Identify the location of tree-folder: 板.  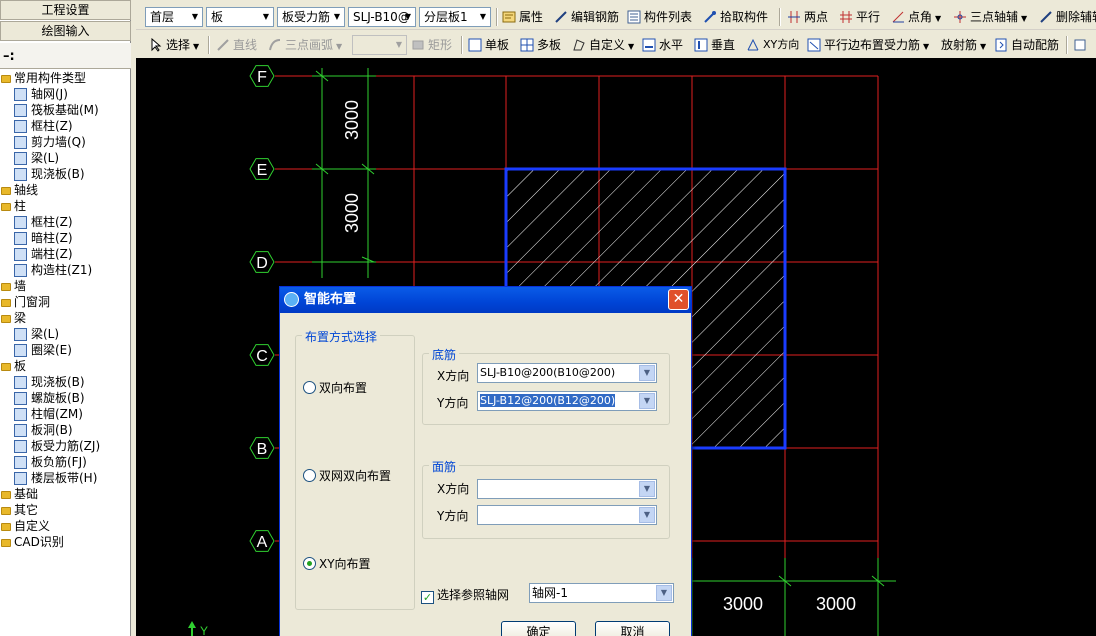
(13, 366).